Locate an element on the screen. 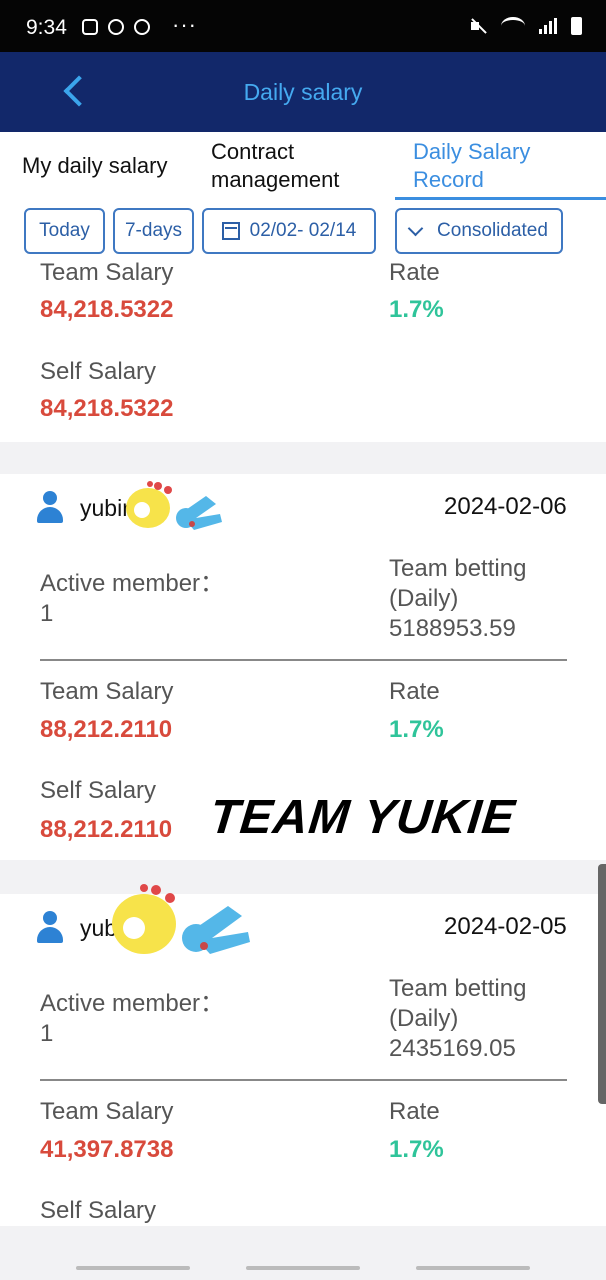 The width and height of the screenshot is (606, 1280). consolidated-dropdown: Consolidated is located at coordinates (479, 231).